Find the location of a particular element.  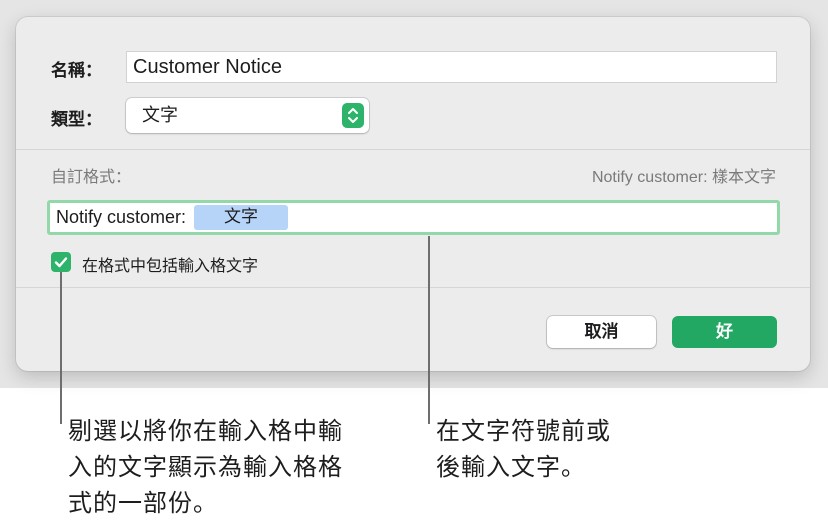

callout-line-text: 入的文字顯示為輸入格格 is located at coordinates (205, 467).